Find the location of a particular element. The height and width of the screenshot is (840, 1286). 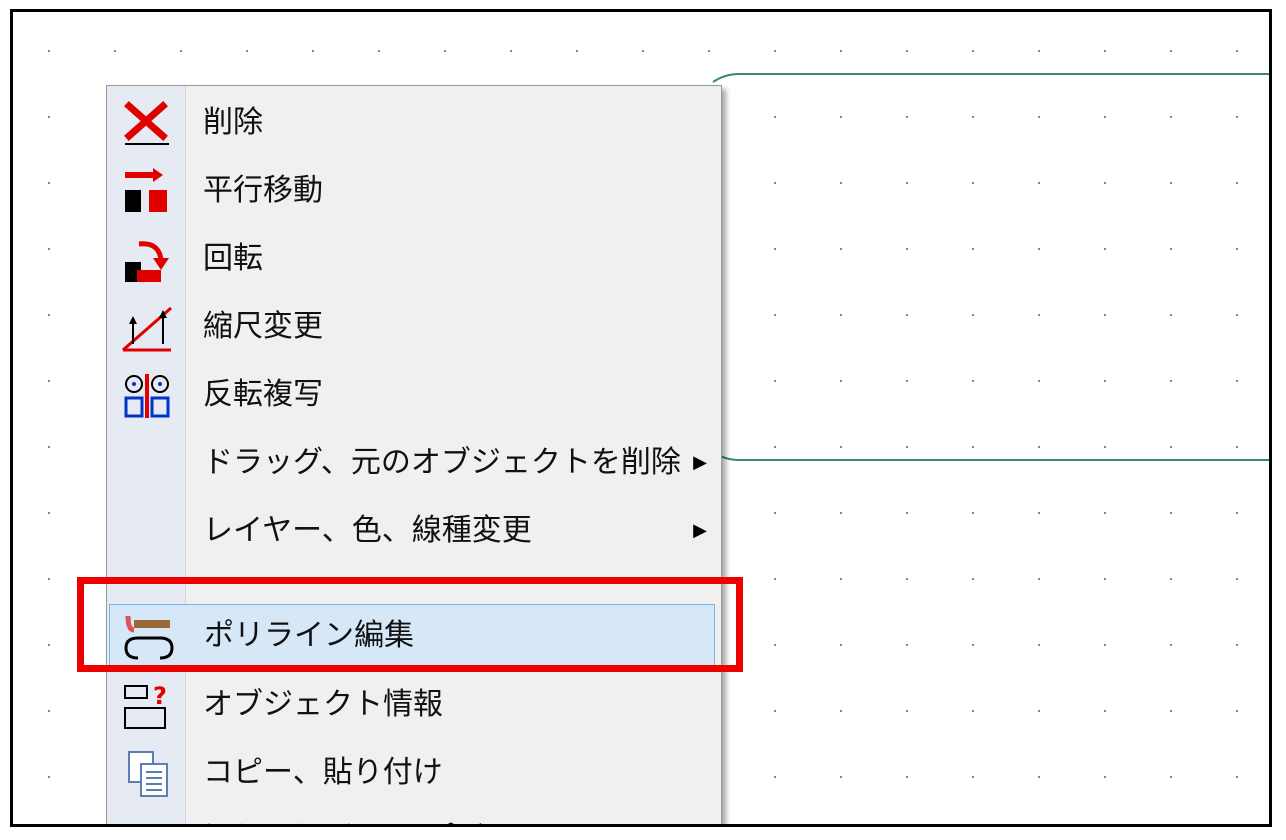

menu-item-label: 切り取り(クリップボードへ) is located at coordinates (394, 816).